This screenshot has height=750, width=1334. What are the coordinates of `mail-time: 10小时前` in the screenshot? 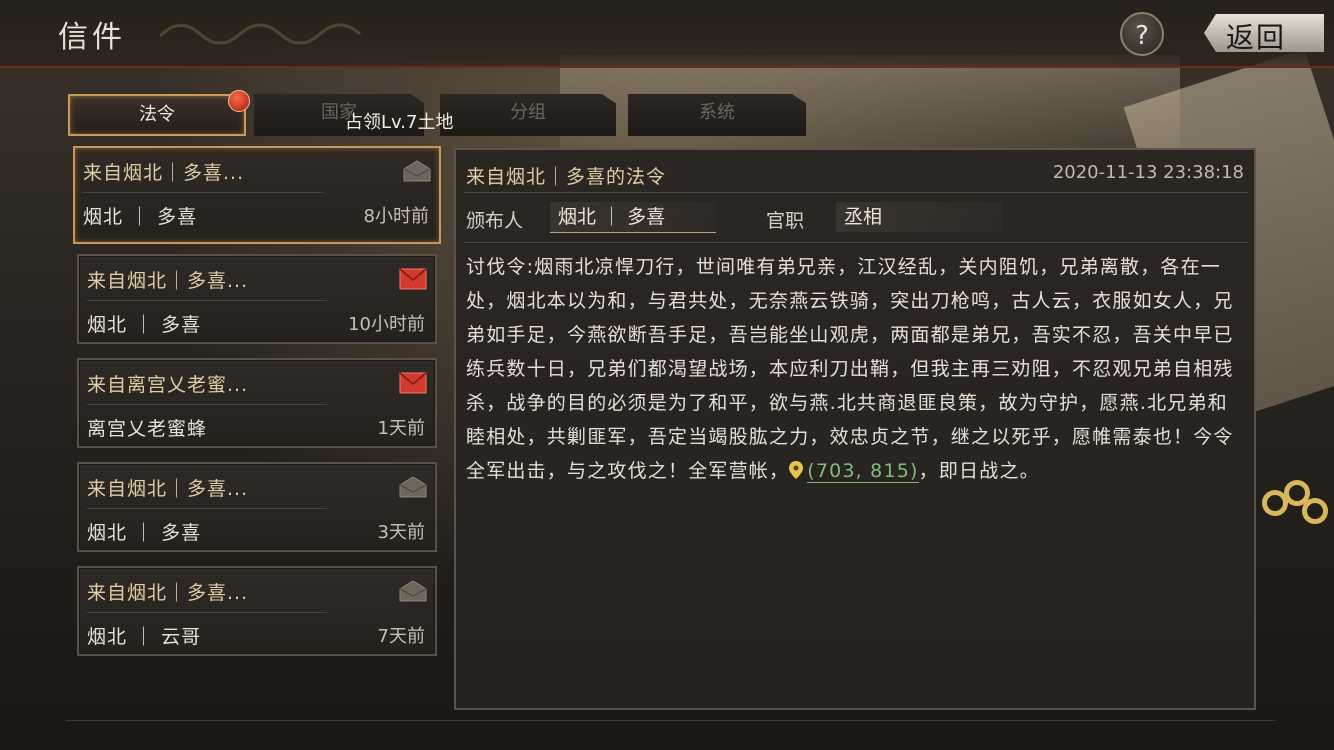 It's located at (386, 324).